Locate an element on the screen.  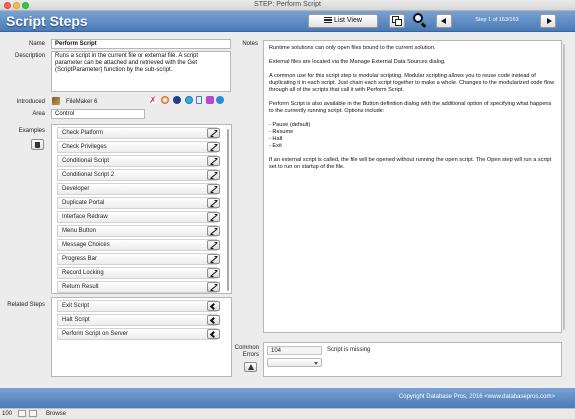
description-label: Description is located at coordinates (29, 56).